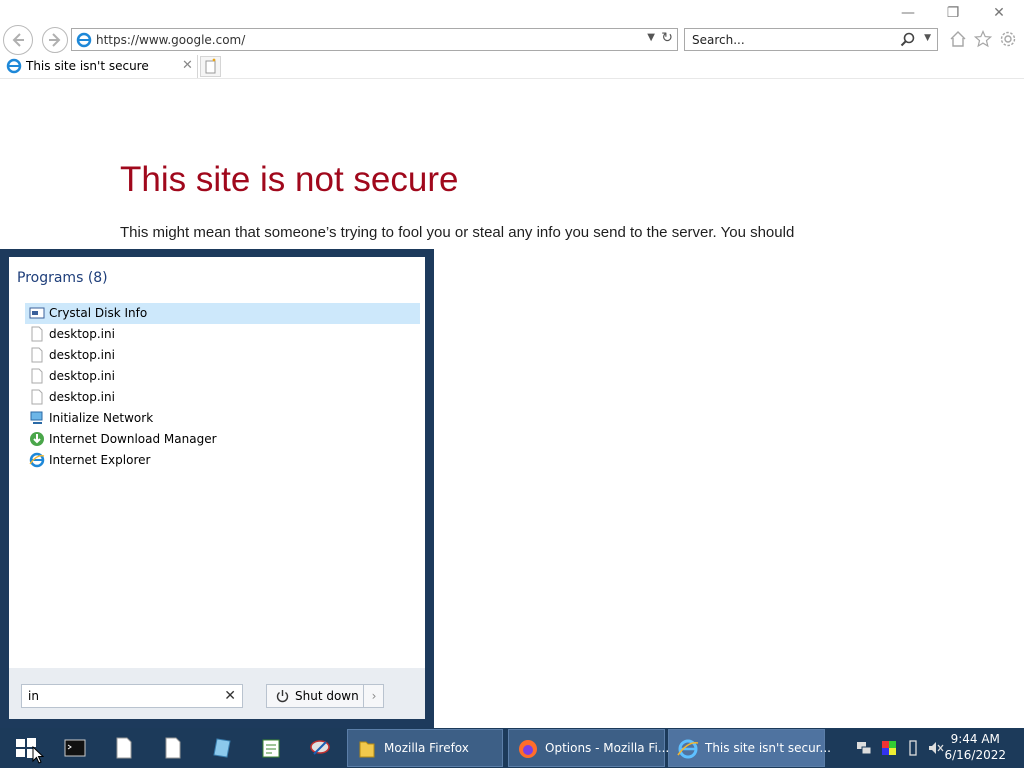  What do you see at coordinates (222, 418) in the screenshot?
I see `program-item-initialize-network: Initialize Network` at bounding box center [222, 418].